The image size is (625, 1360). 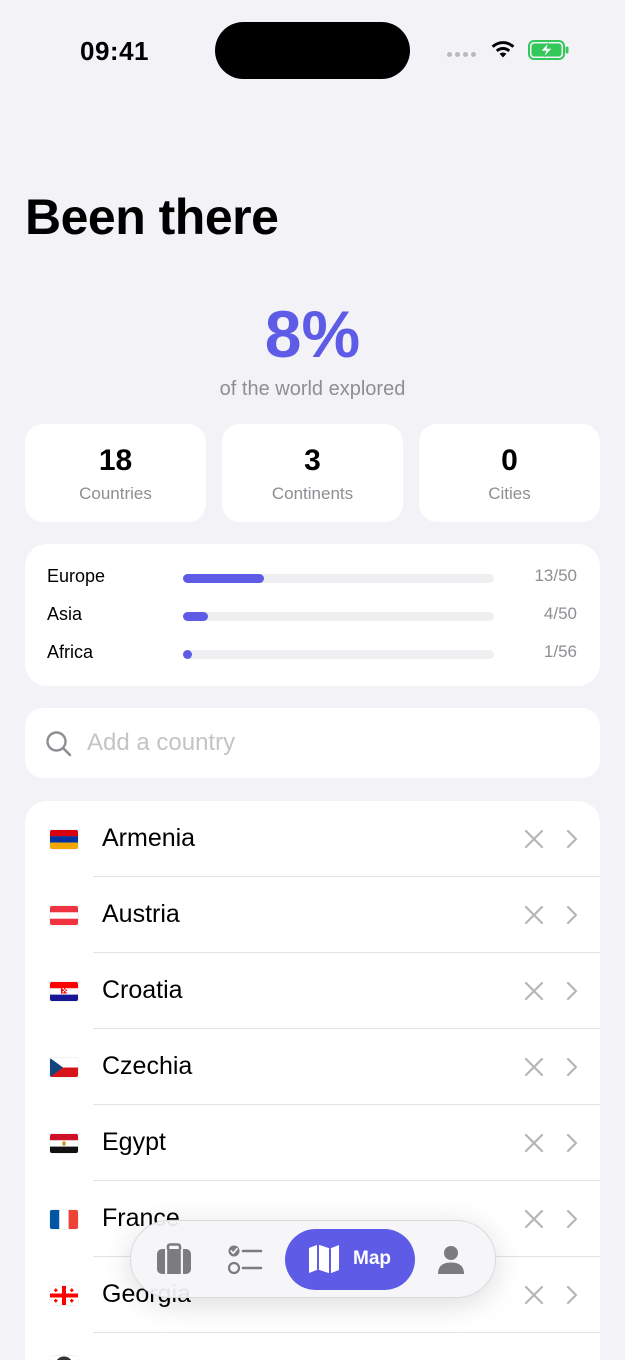 I want to click on country-row: Armenia, so click(x=312, y=839).